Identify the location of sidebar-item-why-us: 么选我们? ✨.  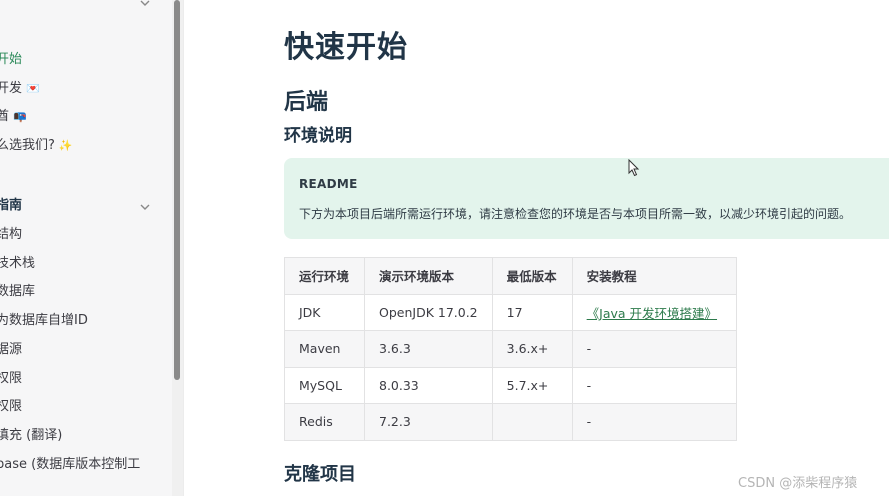
(36, 146).